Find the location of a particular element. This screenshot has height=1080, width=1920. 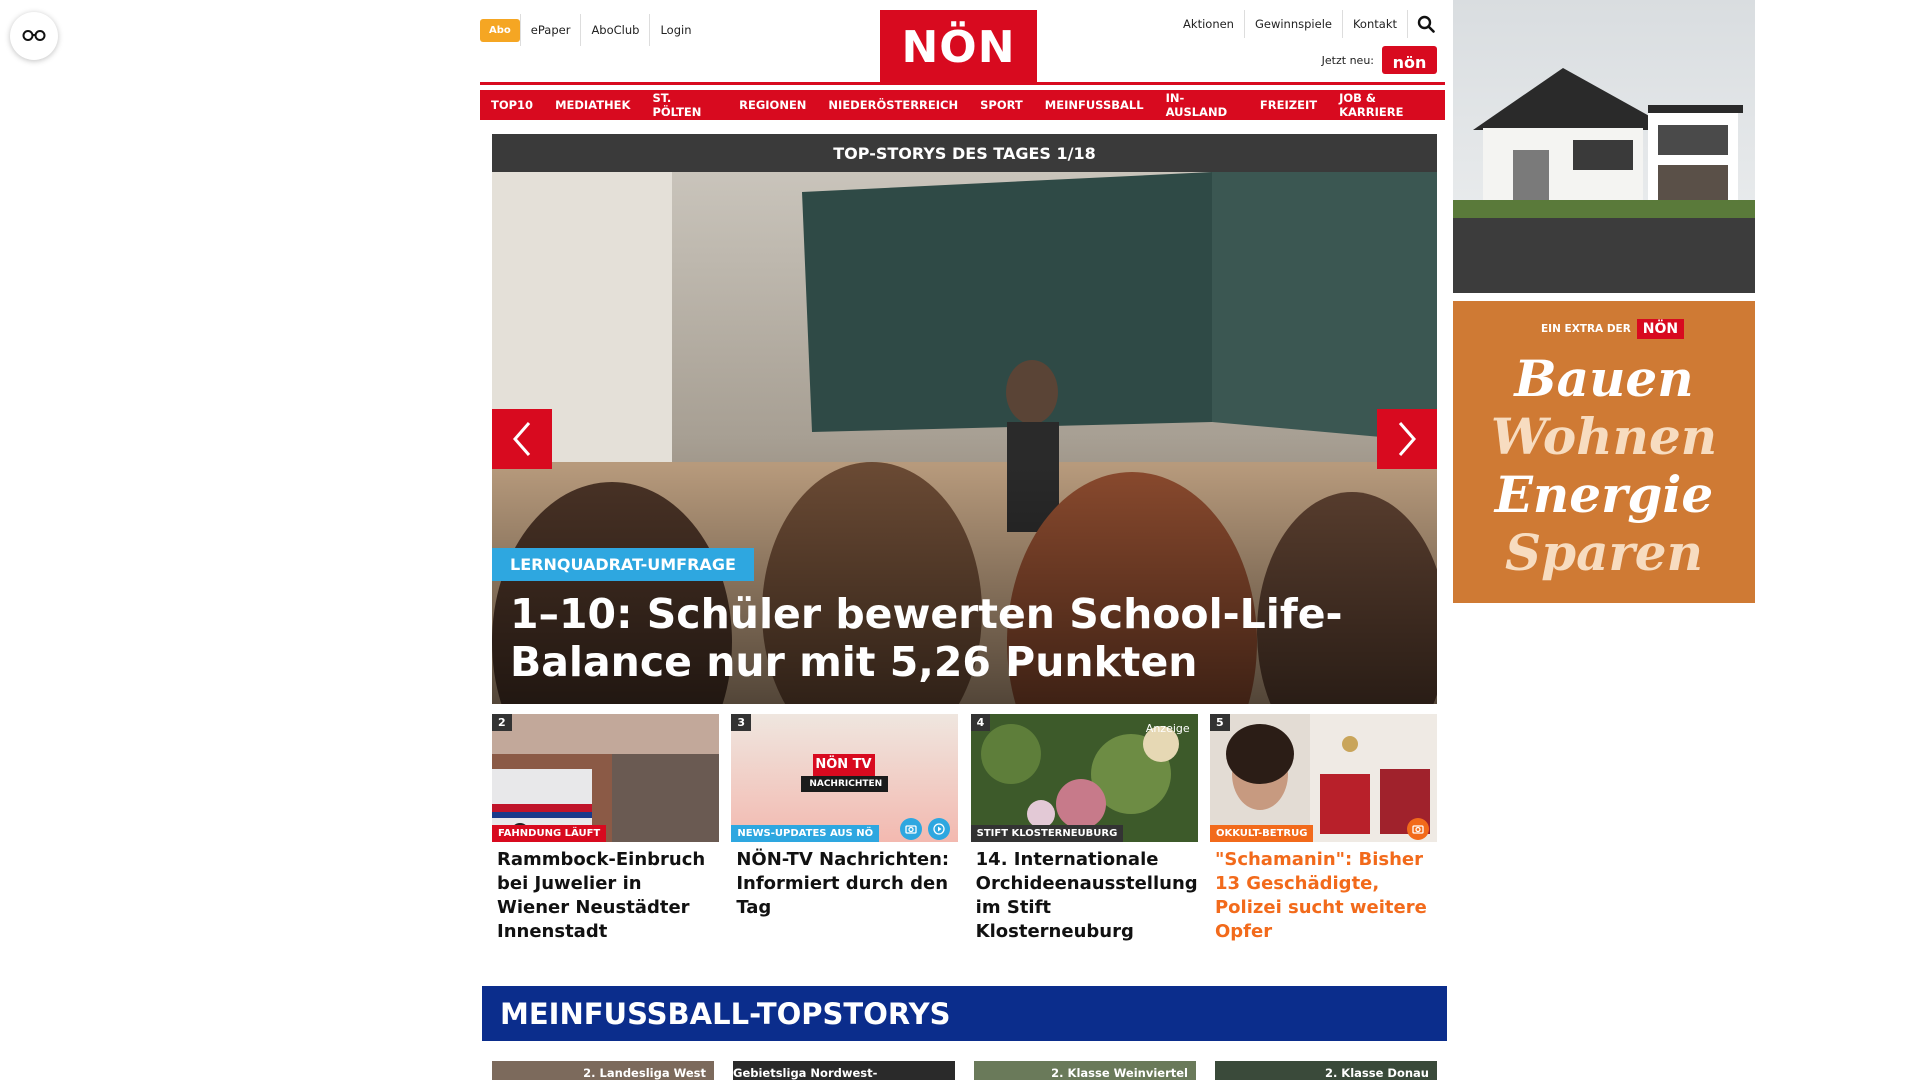

abo-button: Abo is located at coordinates (500, 30).